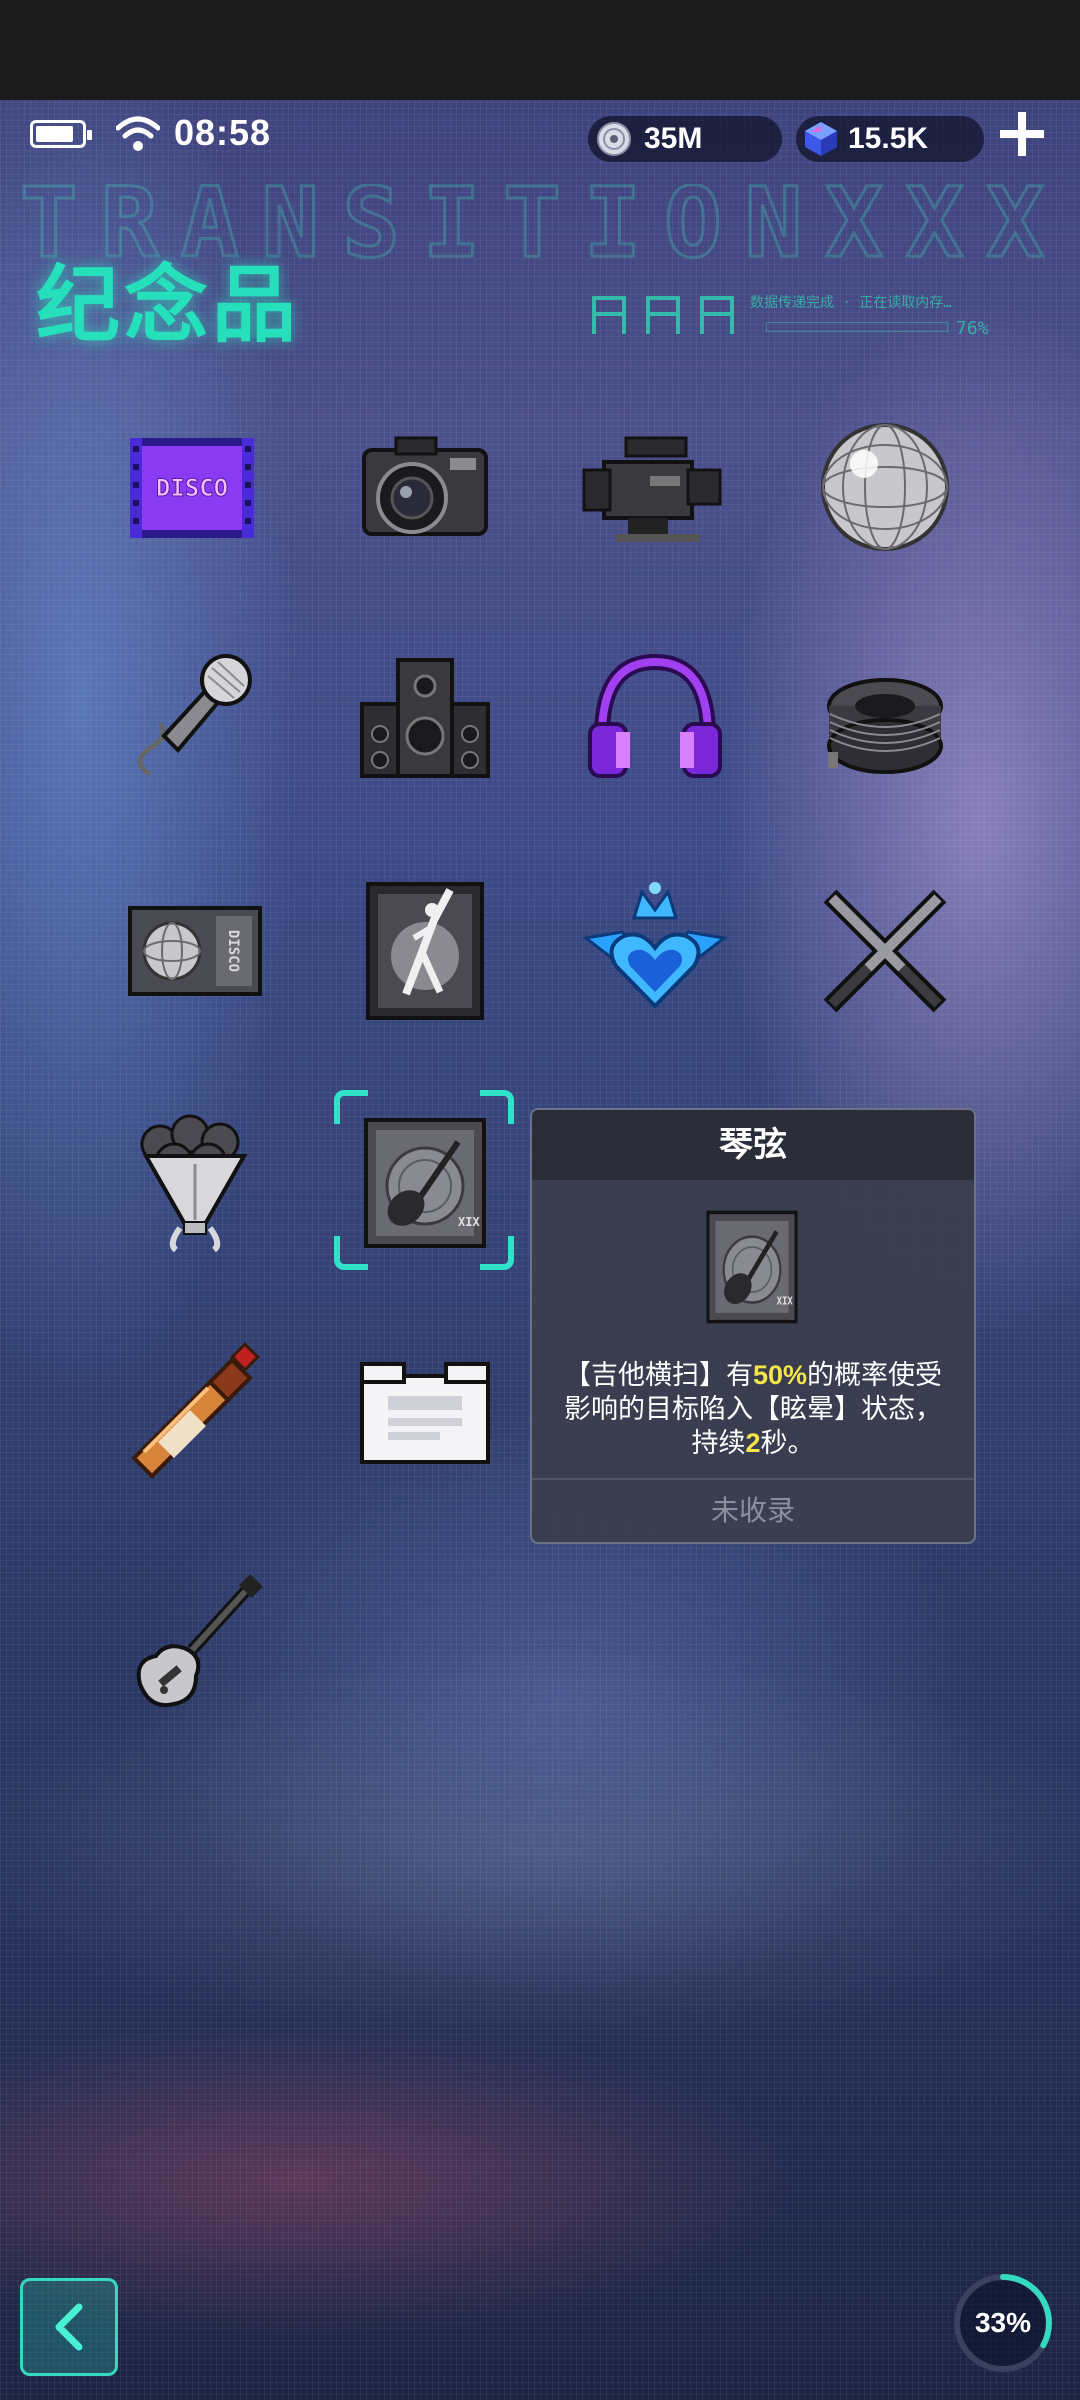  Describe the element at coordinates (752, 1267) in the screenshot. I see `guitar-record-icon: XIX` at that location.